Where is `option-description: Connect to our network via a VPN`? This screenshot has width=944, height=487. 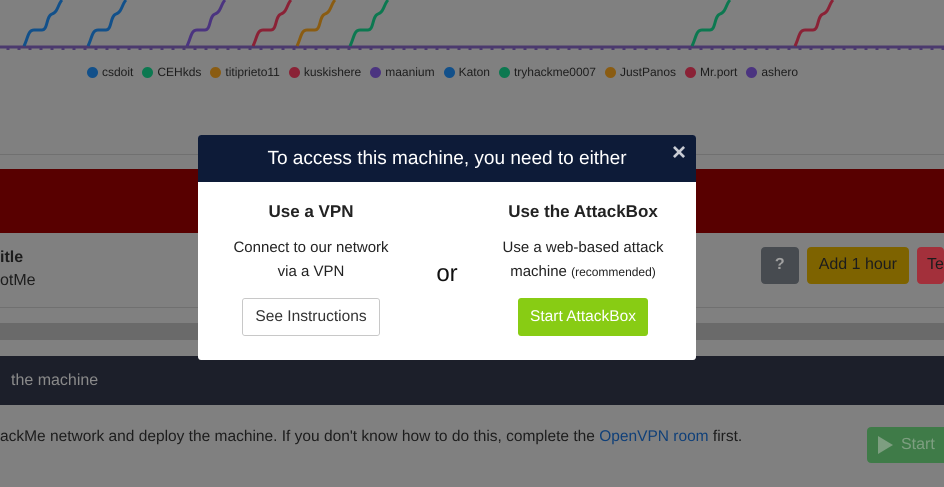 option-description: Connect to our network via a VPN is located at coordinates (311, 260).